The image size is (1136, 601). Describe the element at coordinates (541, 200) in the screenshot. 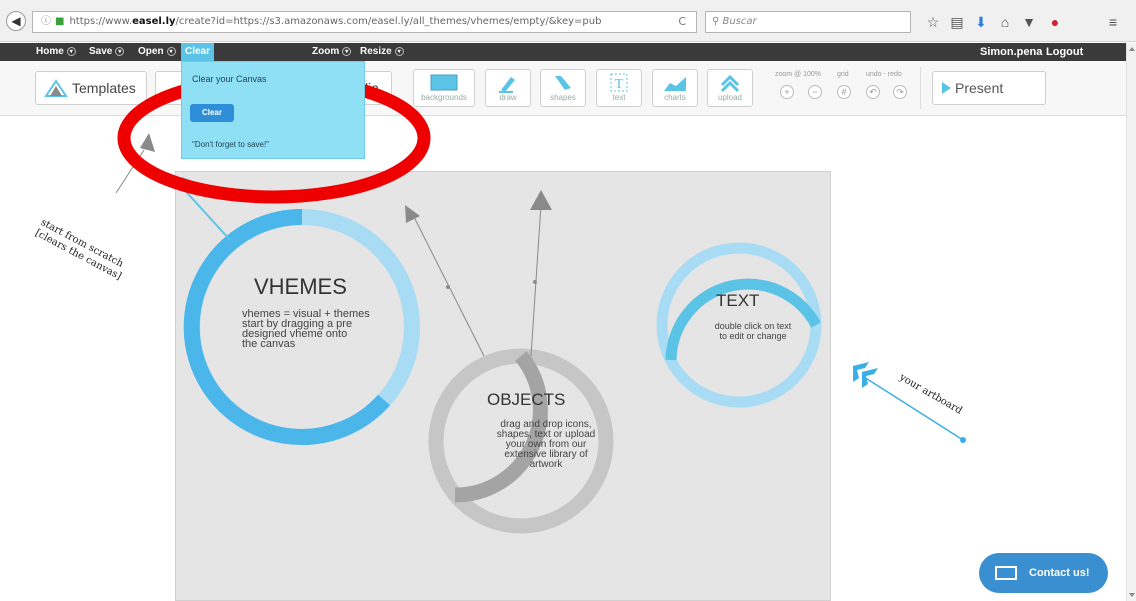

I see `arrow-head-up-icon` at that location.